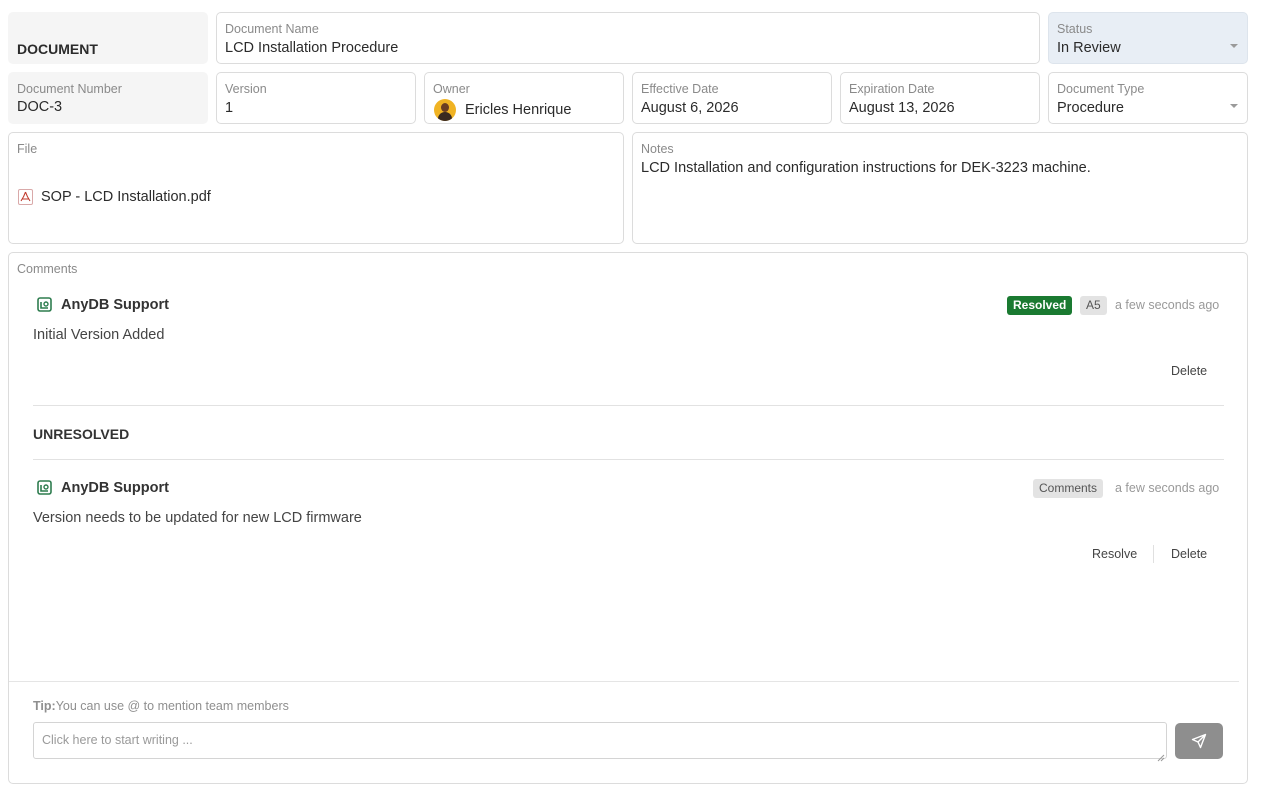  What do you see at coordinates (690, 108) in the screenshot?
I see `effective-date-value: August 6, 2026` at bounding box center [690, 108].